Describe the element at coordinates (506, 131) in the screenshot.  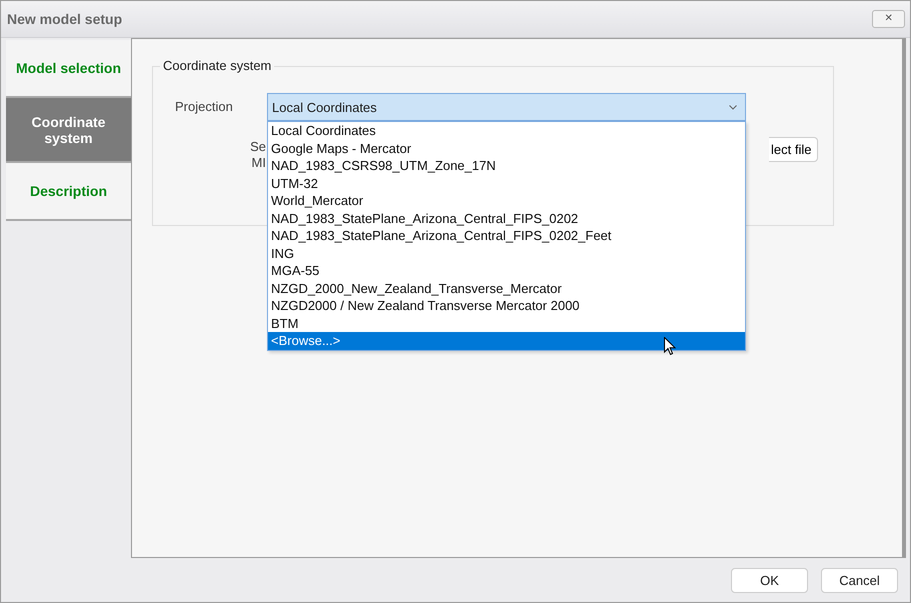
I see `dropdown-option: Local Coordinates` at that location.